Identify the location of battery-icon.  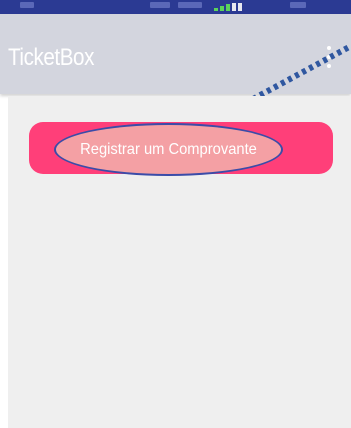
(298, 5).